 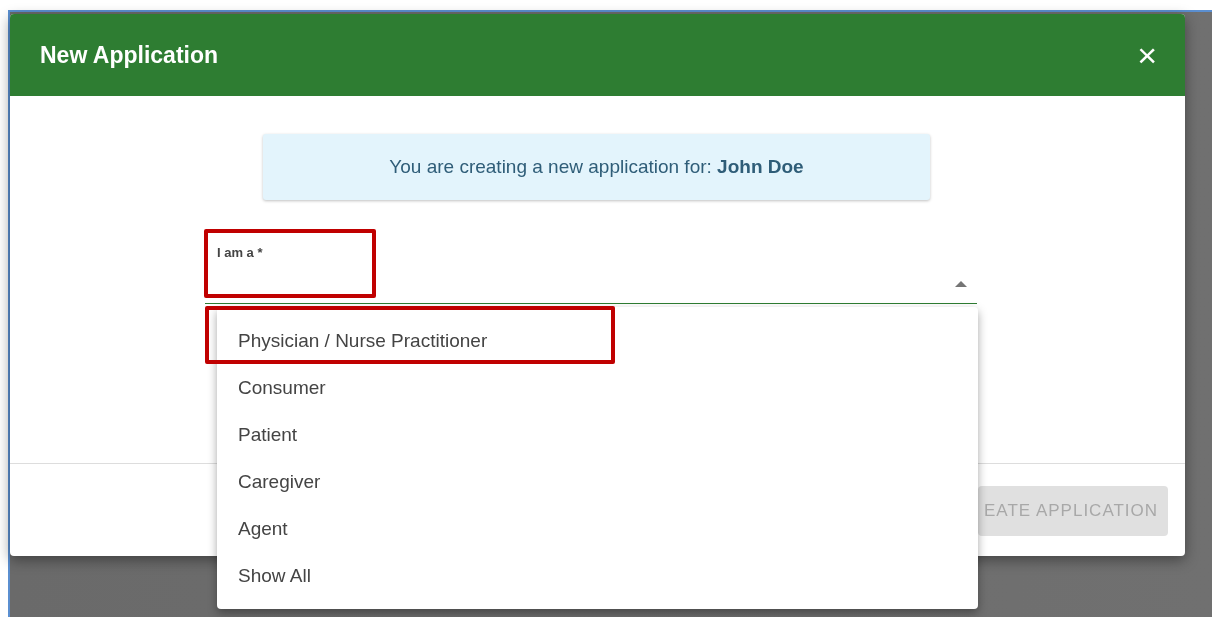 What do you see at coordinates (129, 55) in the screenshot?
I see `dialog-title: New Application` at bounding box center [129, 55].